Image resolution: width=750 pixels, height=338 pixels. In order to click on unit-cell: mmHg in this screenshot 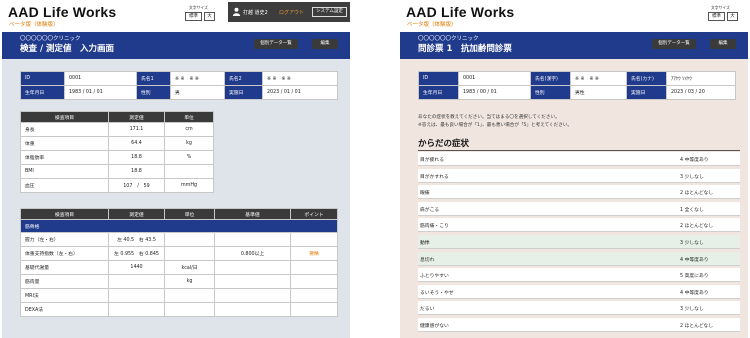, I will do `click(189, 185)`.